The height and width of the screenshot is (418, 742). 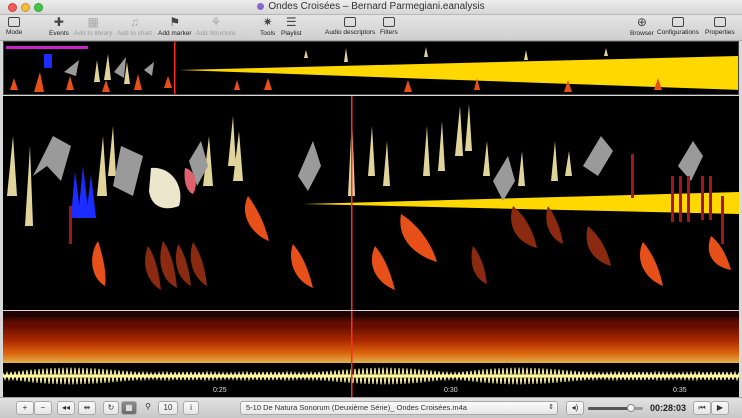 I want to click on timeline-tick: 0:30, so click(x=451, y=390).